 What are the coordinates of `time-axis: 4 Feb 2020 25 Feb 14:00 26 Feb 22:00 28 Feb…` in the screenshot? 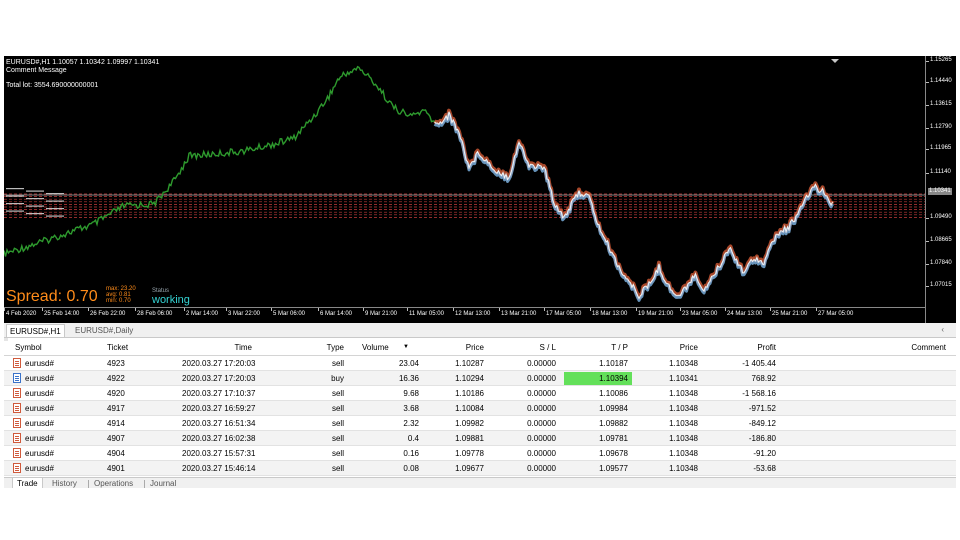 It's located at (464, 315).